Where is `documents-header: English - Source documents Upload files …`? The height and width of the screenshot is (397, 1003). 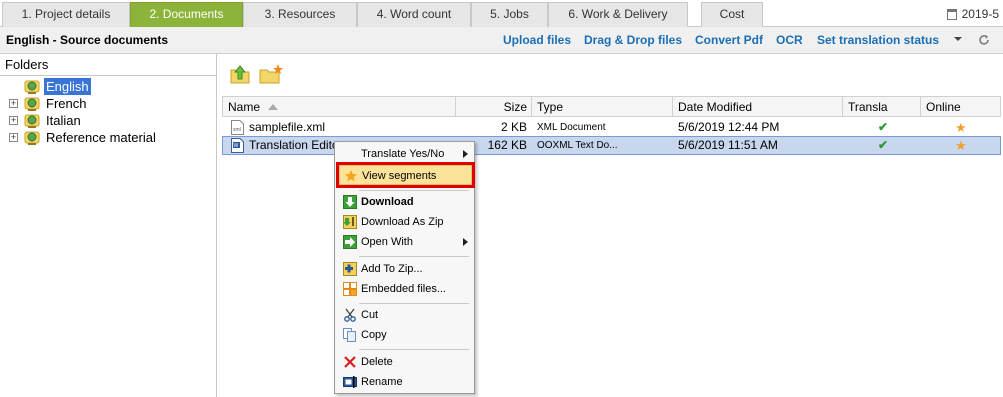 documents-header: English - Source documents Upload files … is located at coordinates (501, 40).